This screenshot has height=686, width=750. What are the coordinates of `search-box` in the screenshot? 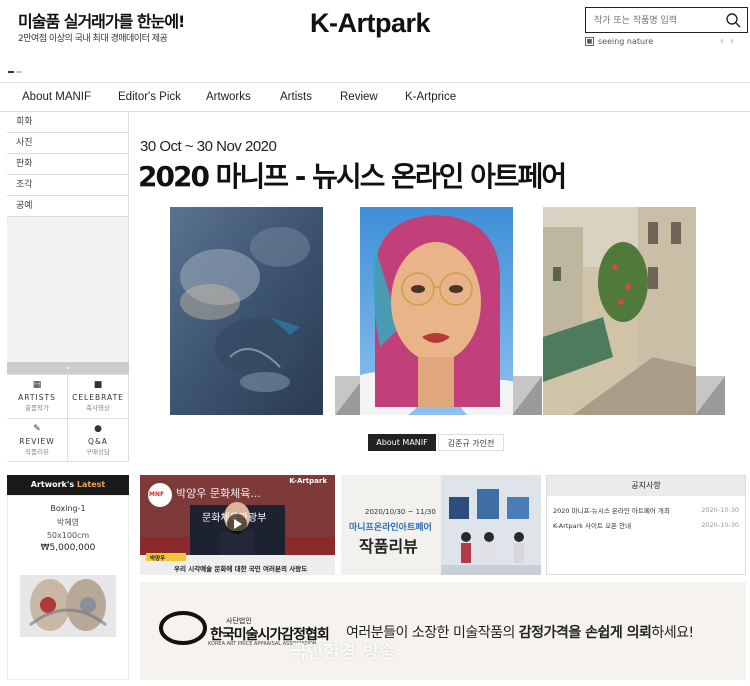 It's located at (666, 20).